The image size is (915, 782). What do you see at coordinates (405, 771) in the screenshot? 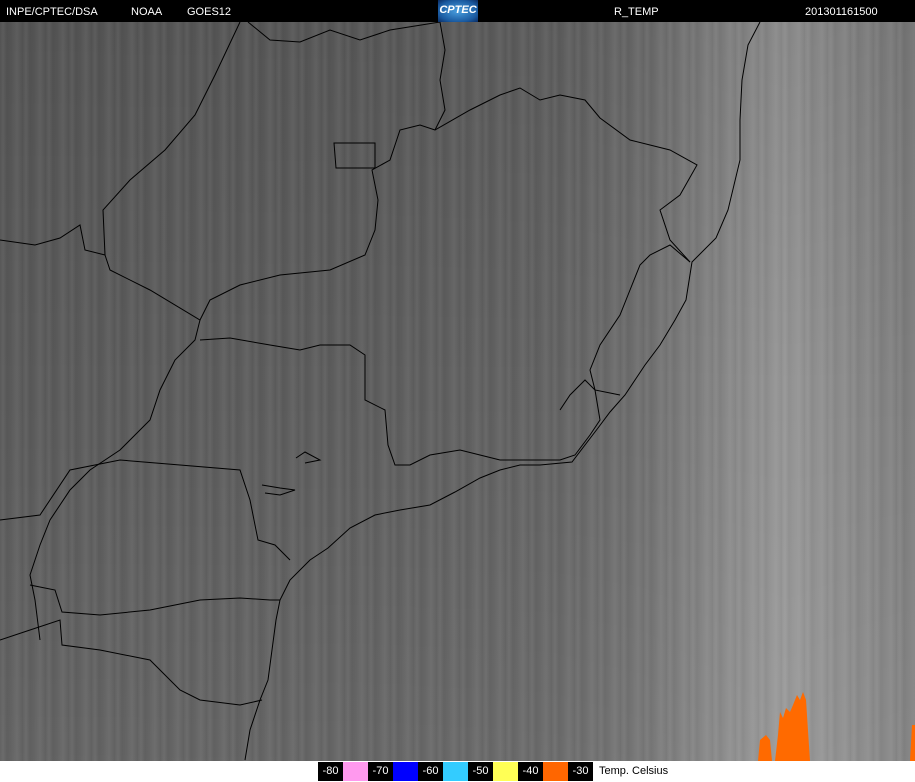
I see `legend-swatch-blue` at bounding box center [405, 771].